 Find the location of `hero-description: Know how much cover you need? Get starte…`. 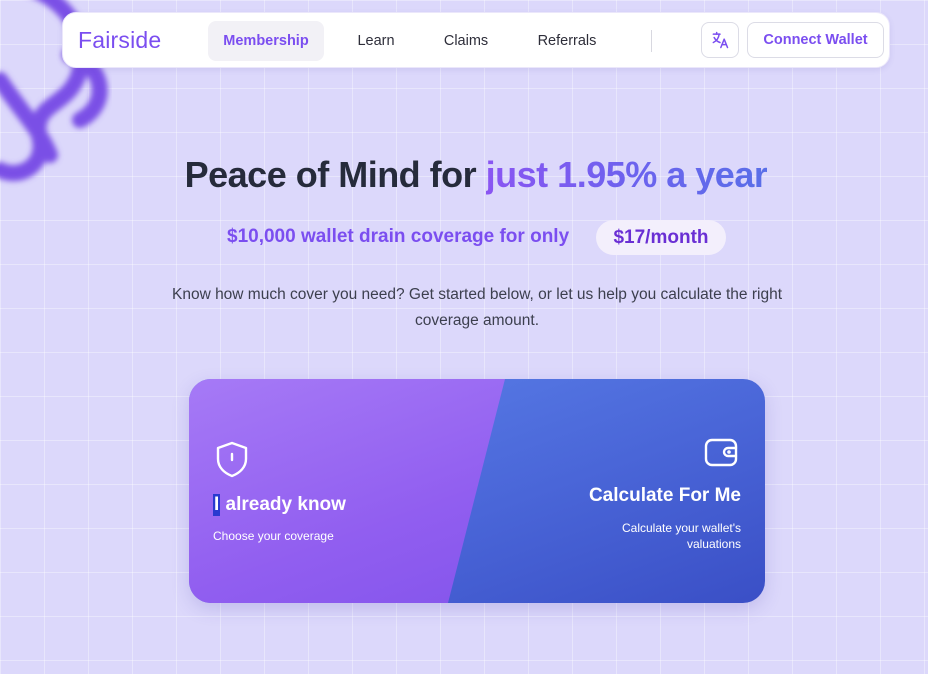

hero-description: Know how much cover you need? Get starte… is located at coordinates (477, 307).